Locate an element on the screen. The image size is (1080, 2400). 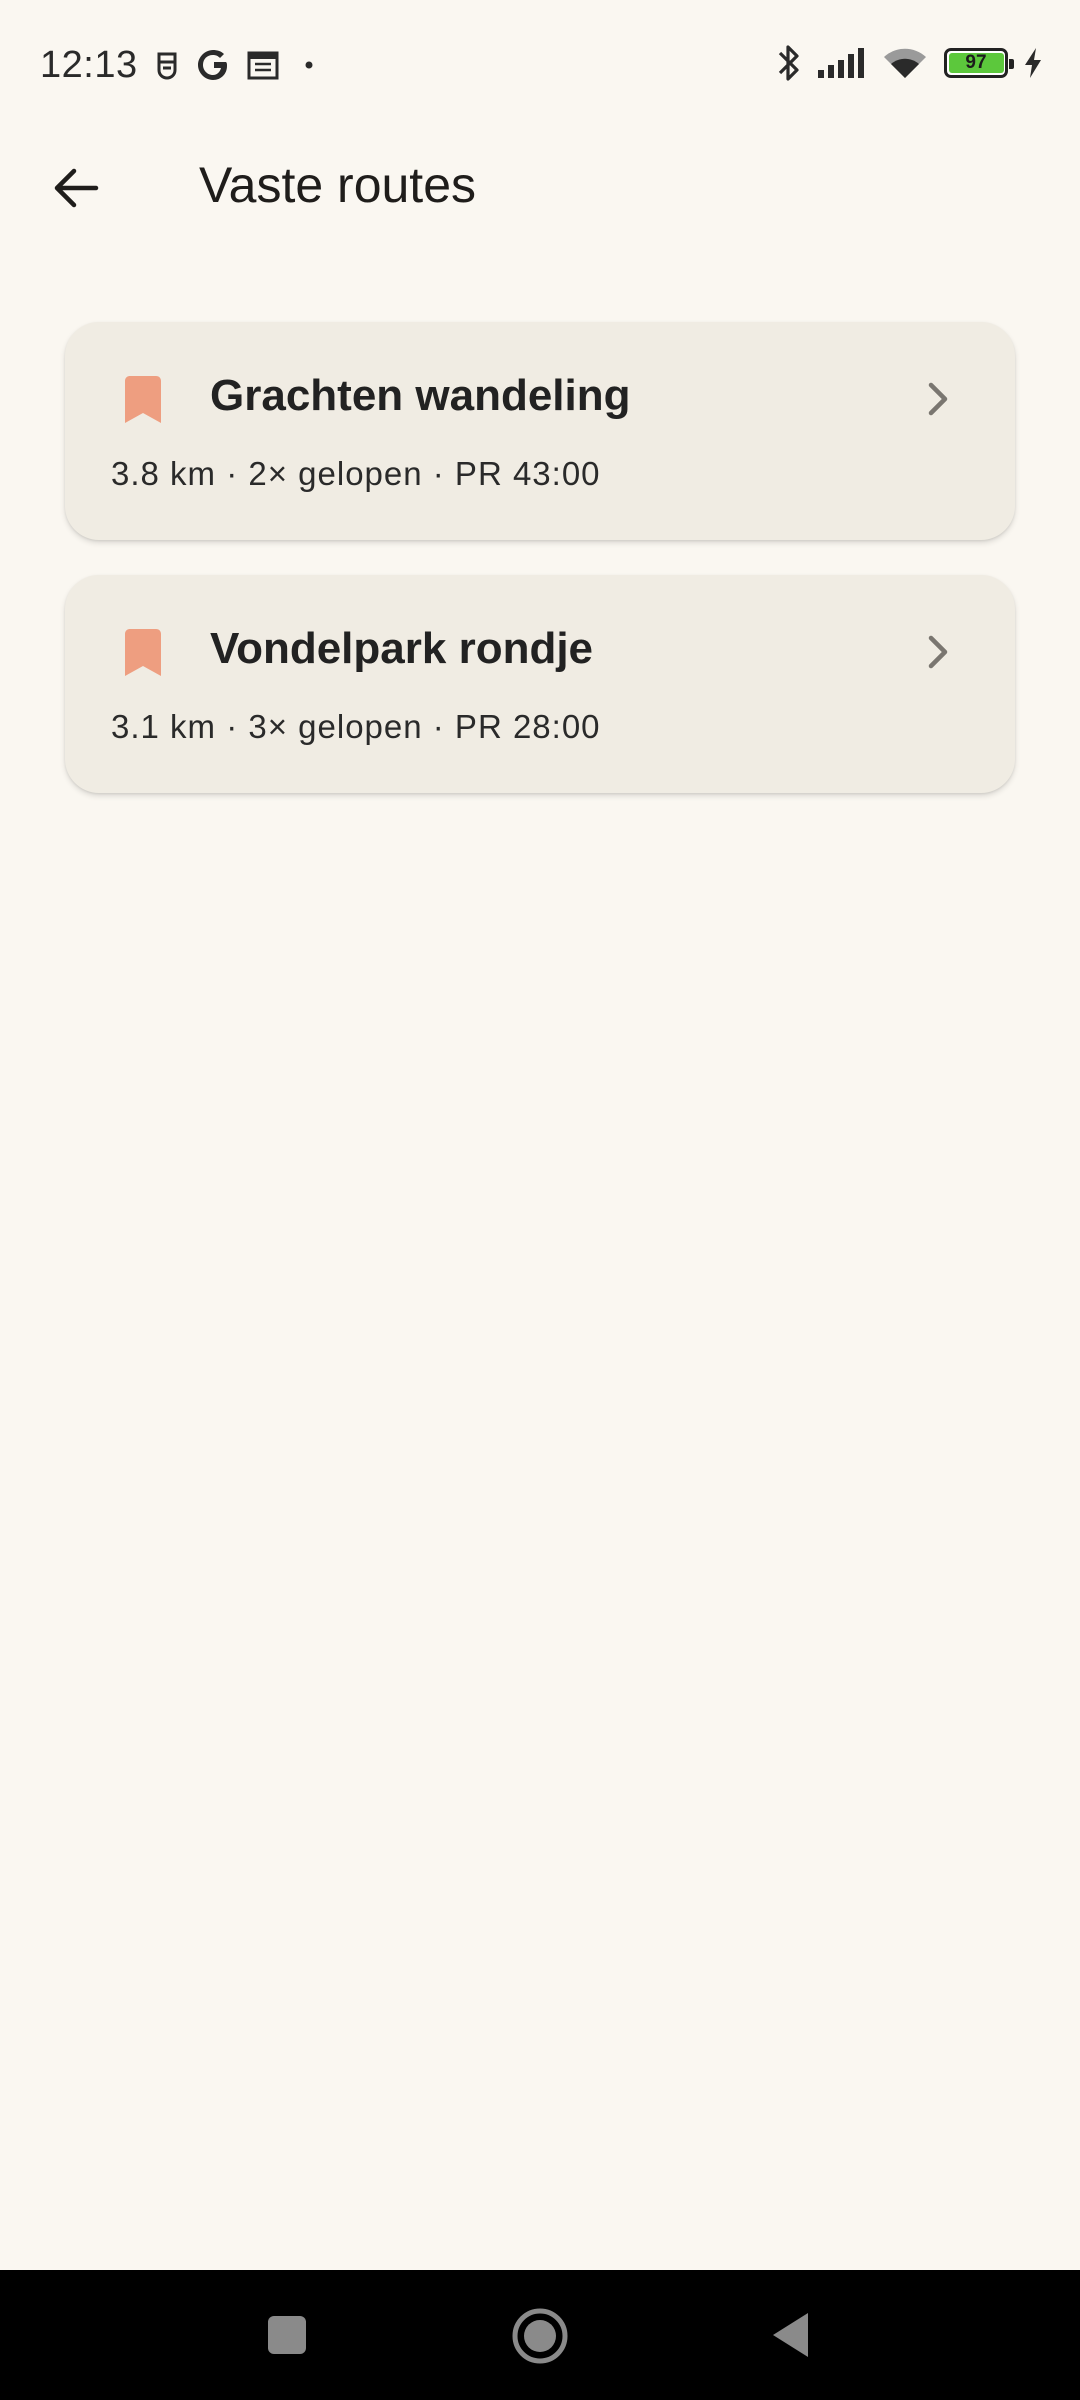
battery-nub is located at coordinates (1011, 64).